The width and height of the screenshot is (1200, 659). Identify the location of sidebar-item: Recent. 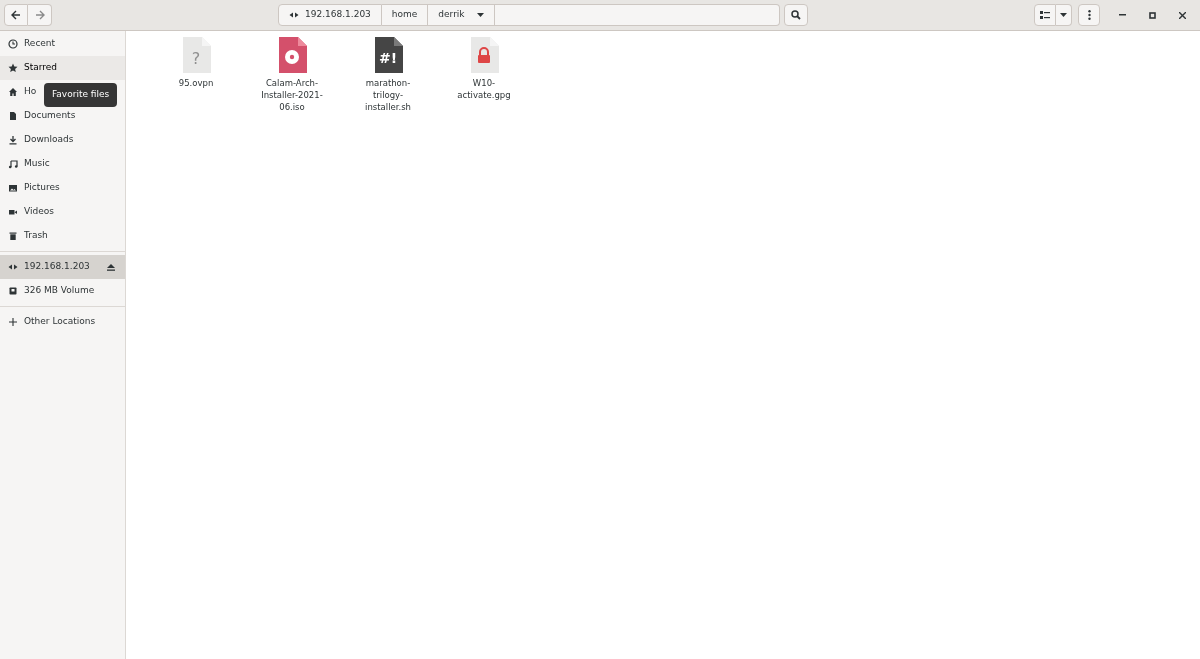
(62, 44).